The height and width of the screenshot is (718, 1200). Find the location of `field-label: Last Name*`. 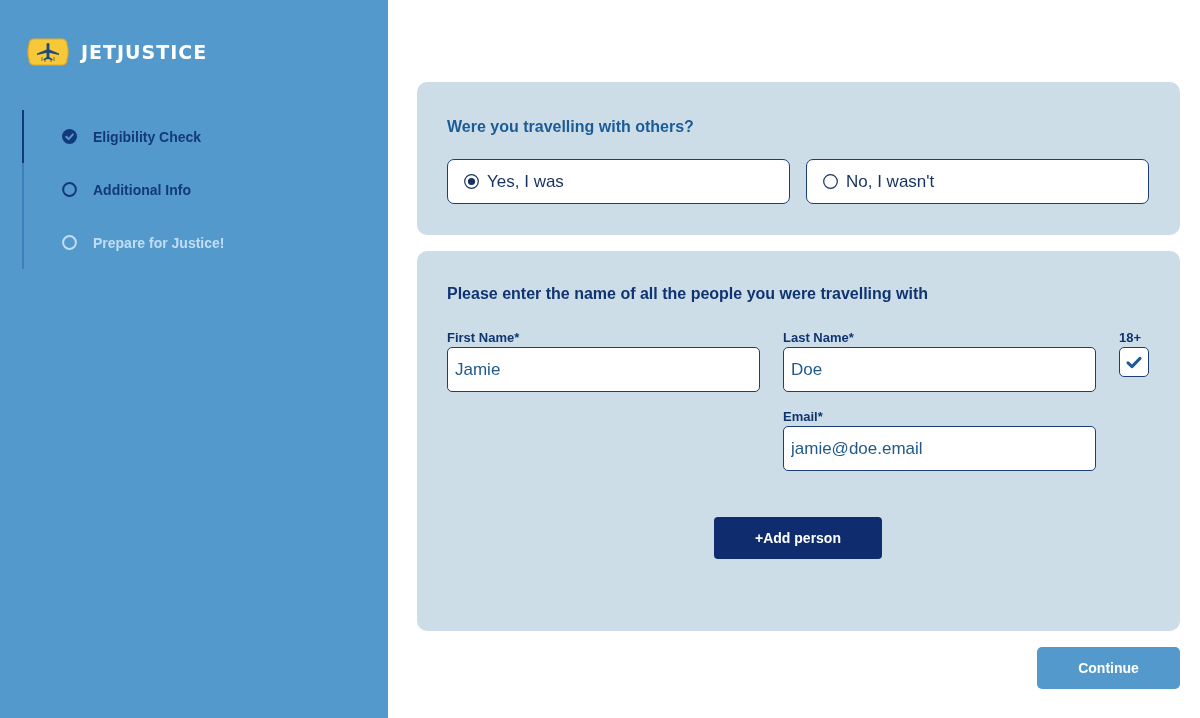

field-label: Last Name* is located at coordinates (818, 338).